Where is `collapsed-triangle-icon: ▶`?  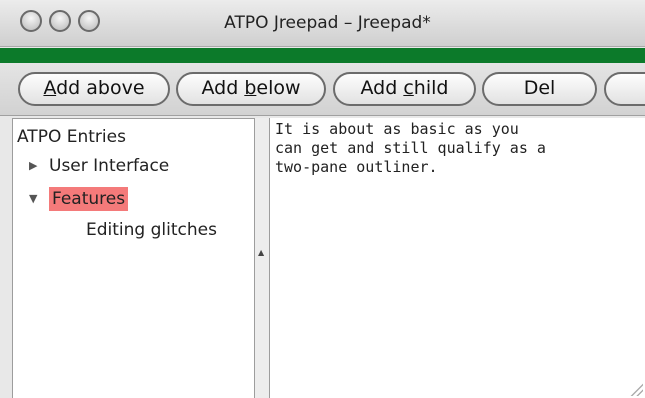
collapsed-triangle-icon: ▶ is located at coordinates (33, 165).